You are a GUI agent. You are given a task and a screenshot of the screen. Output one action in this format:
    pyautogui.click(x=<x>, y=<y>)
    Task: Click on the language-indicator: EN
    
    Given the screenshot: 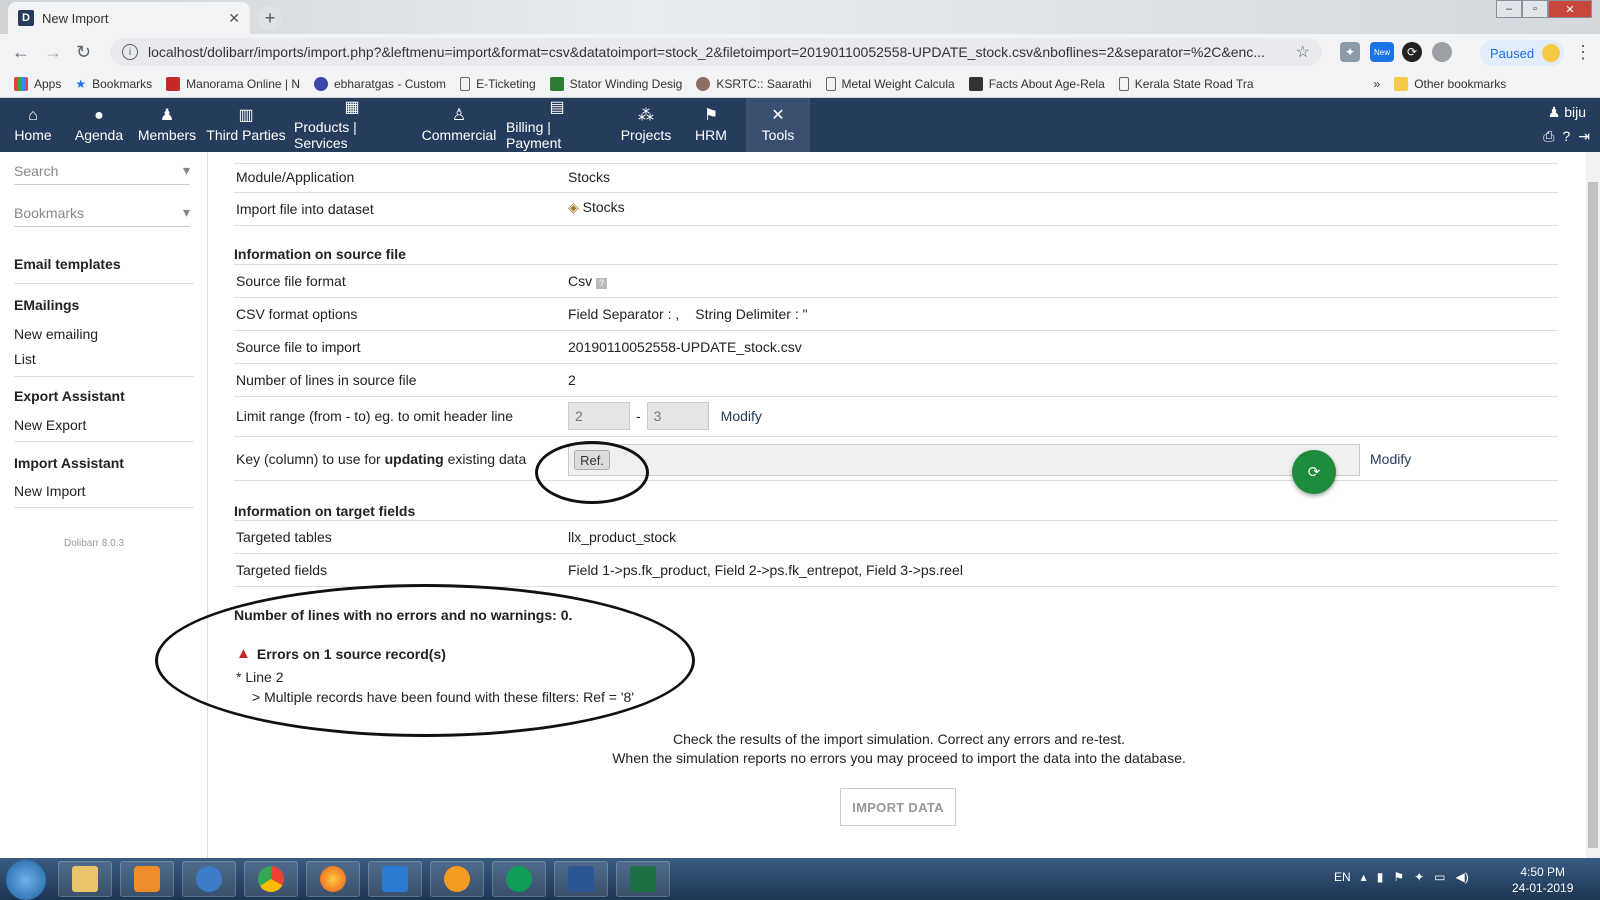 What is the action you would take?
    pyautogui.click(x=1342, y=877)
    